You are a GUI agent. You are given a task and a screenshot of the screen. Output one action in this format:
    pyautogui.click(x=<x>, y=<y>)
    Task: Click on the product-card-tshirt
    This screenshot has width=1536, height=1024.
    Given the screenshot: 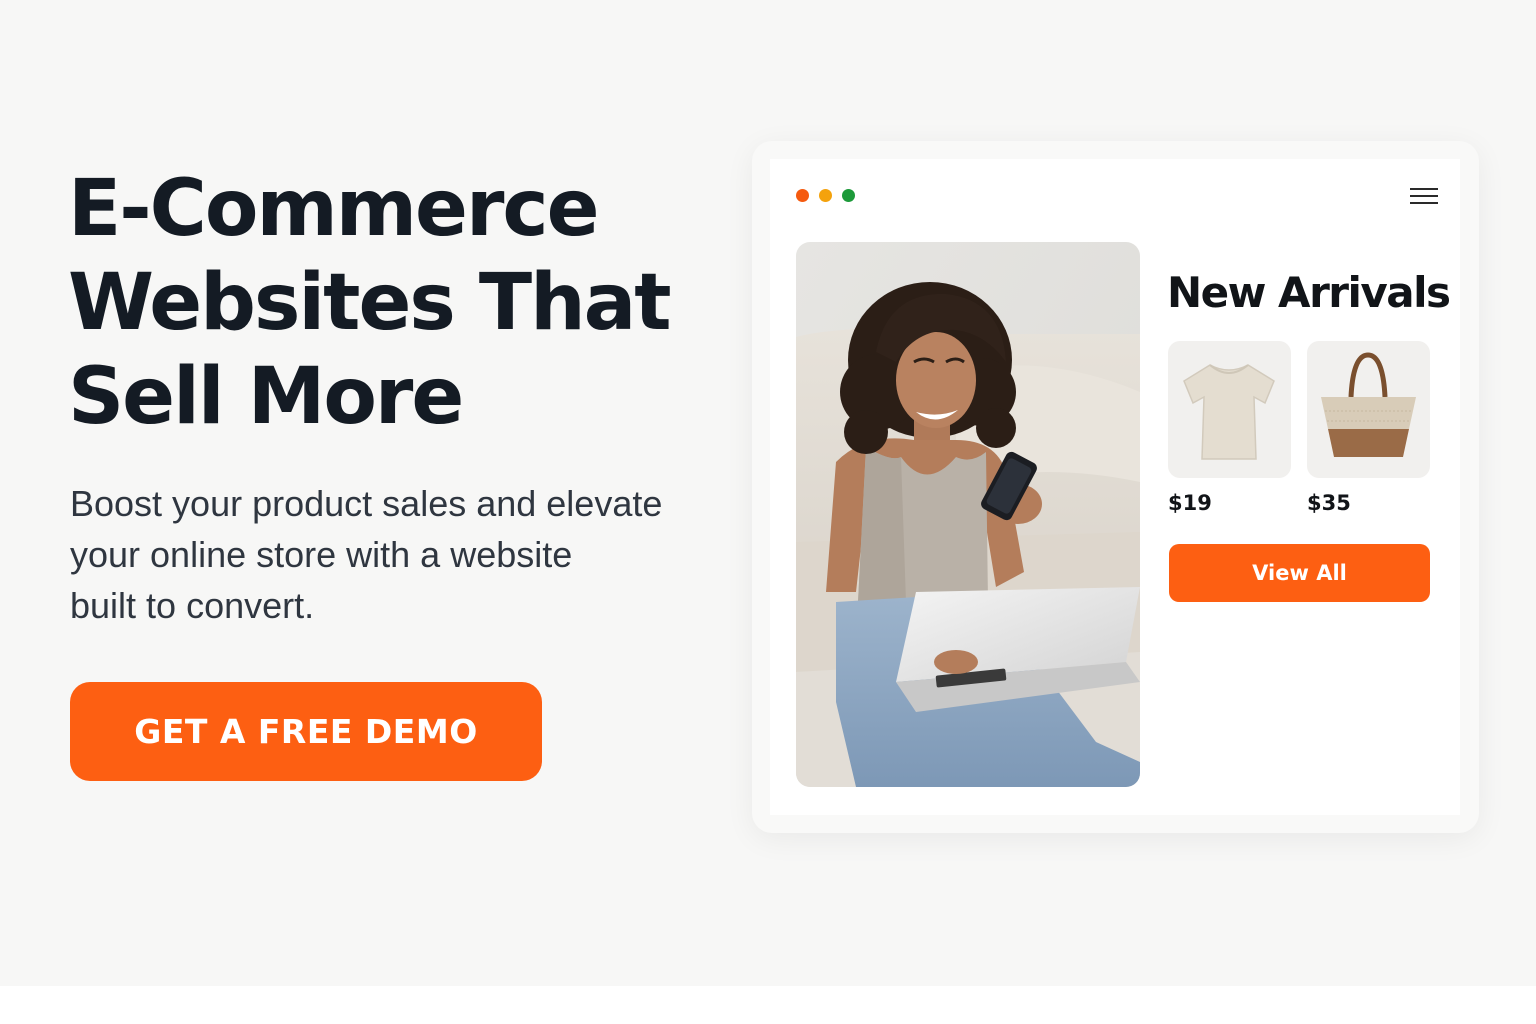 What is the action you would take?
    pyautogui.click(x=1229, y=409)
    